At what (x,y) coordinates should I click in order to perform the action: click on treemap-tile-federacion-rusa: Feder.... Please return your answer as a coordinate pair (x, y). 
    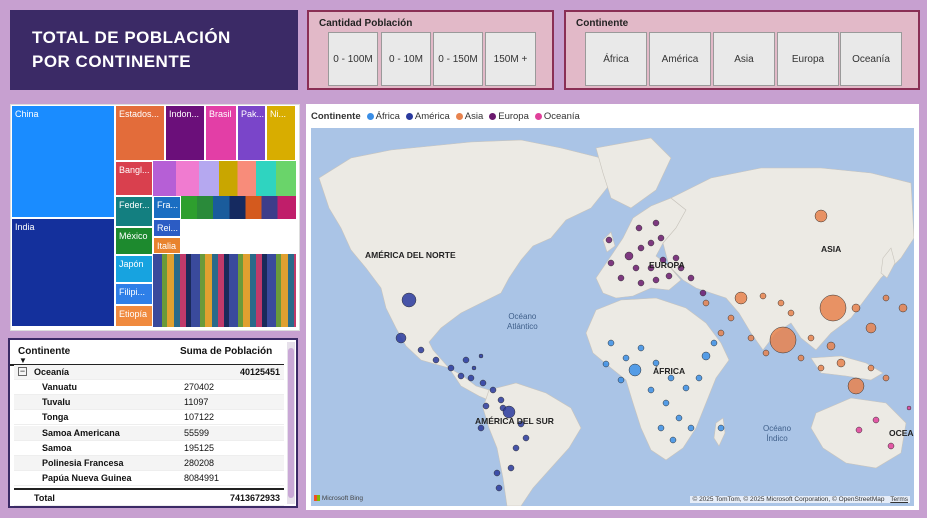
    Looking at the image, I should click on (134, 211).